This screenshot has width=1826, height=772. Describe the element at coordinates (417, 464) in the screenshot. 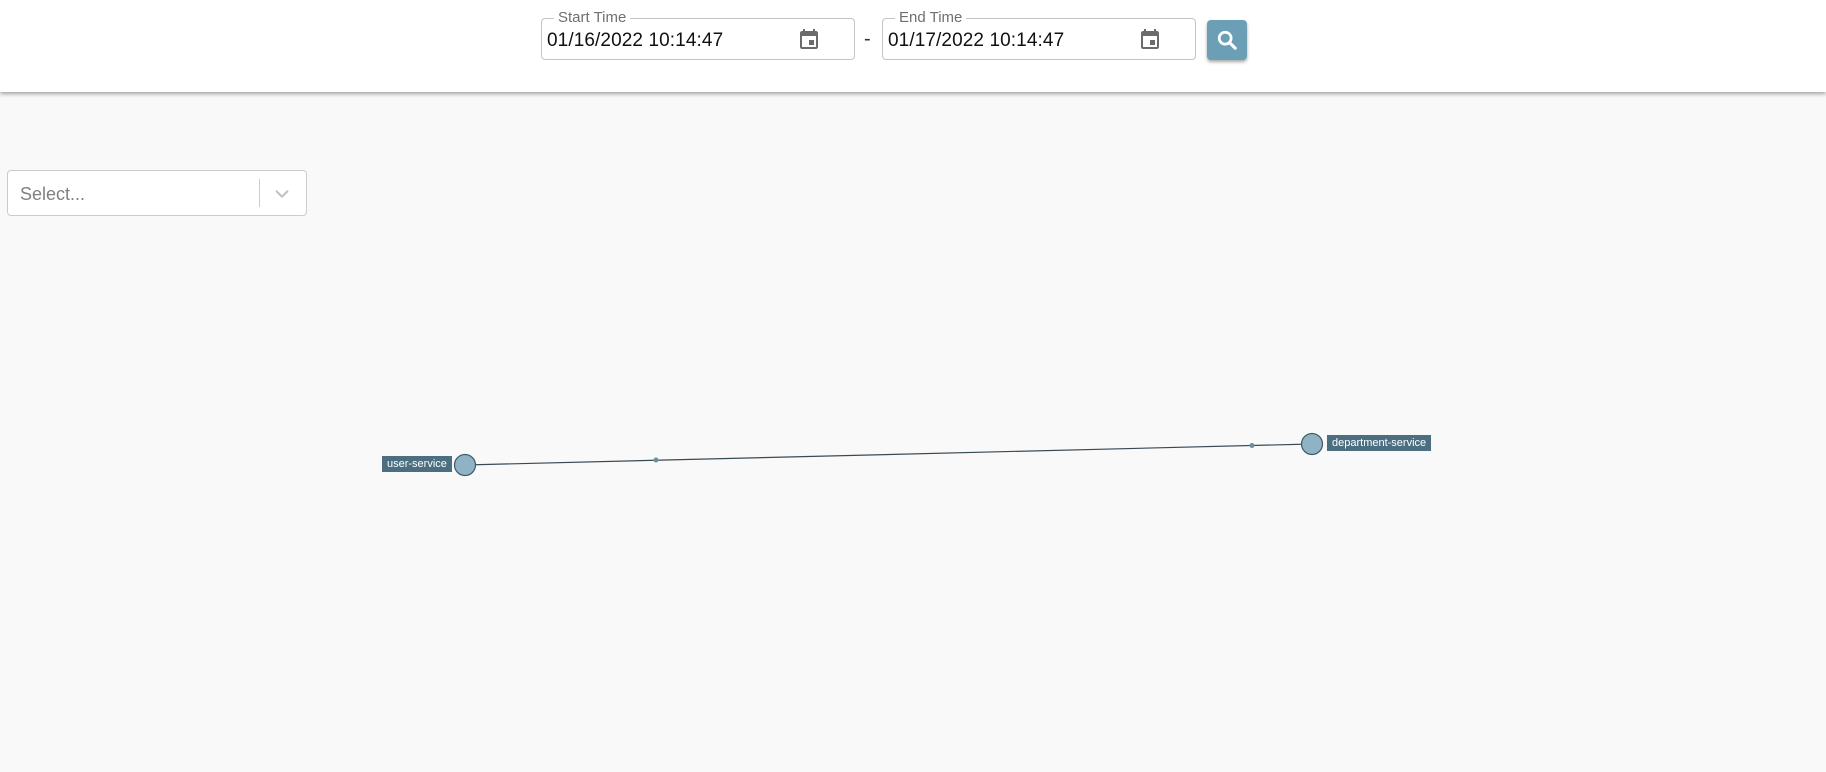

I see `node-label-user-service: user-service` at that location.